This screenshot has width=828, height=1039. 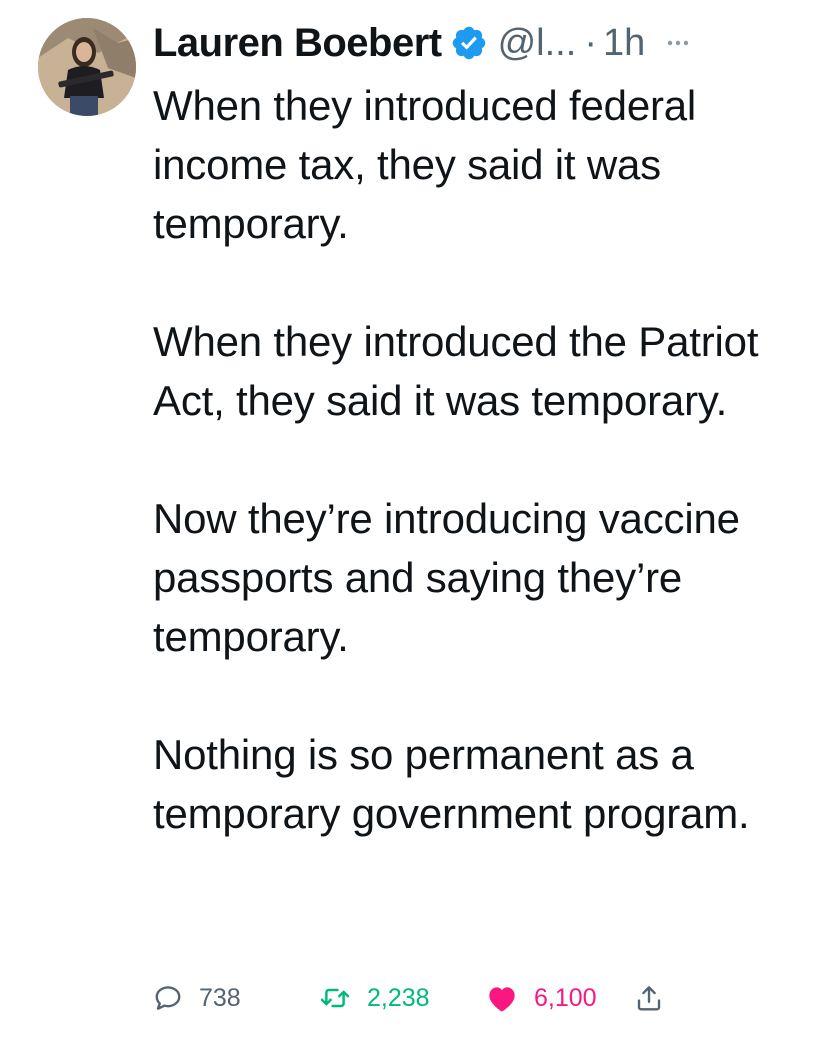 I want to click on reply-button: 738, so click(x=236, y=998).